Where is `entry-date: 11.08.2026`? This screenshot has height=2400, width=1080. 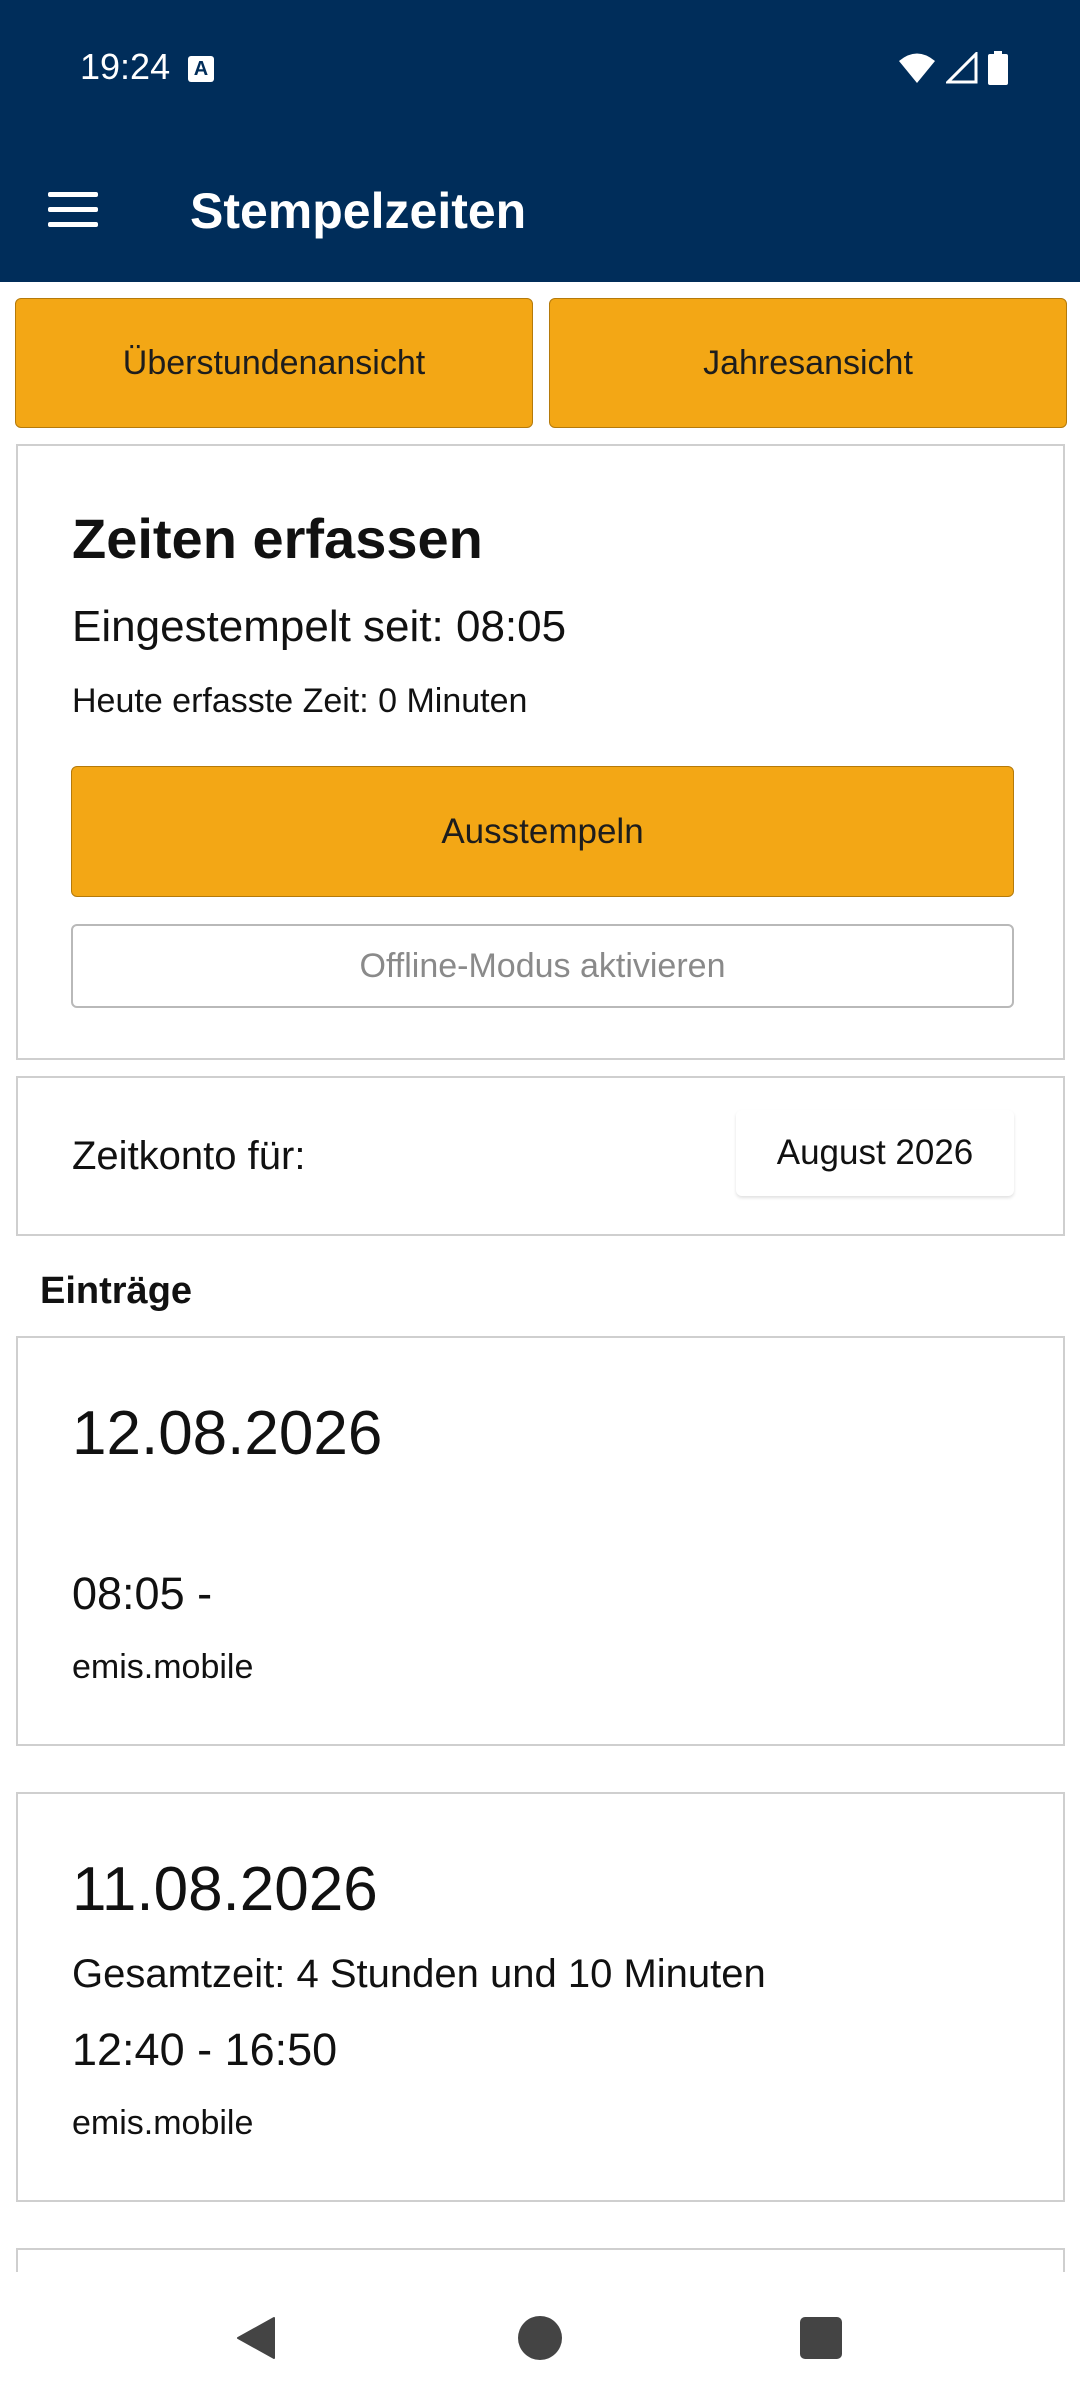
entry-date: 11.08.2026 is located at coordinates (225, 1889).